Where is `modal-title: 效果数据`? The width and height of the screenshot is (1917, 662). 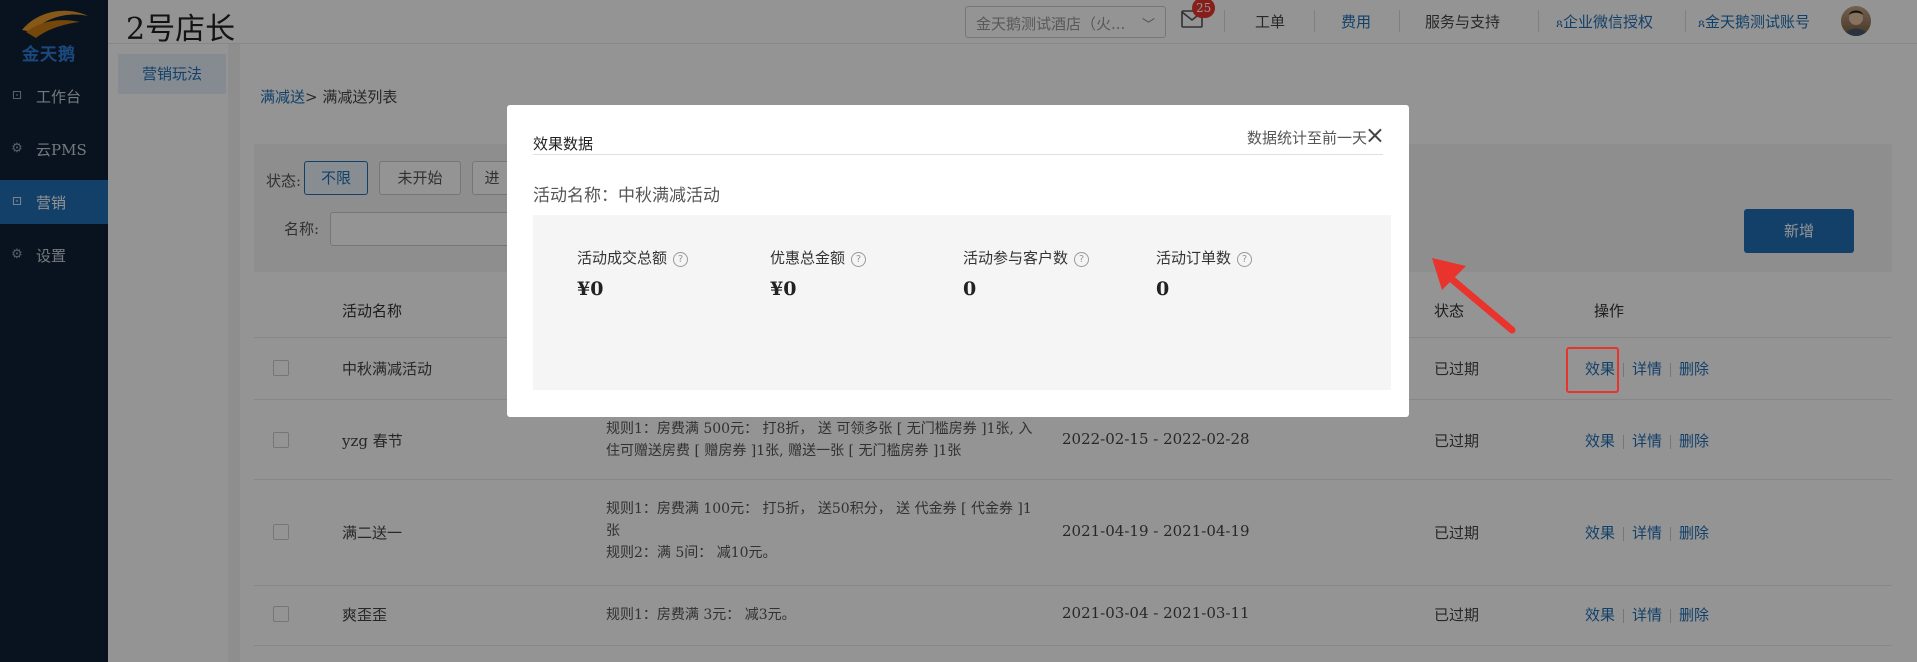
modal-title: 效果数据 is located at coordinates (563, 144).